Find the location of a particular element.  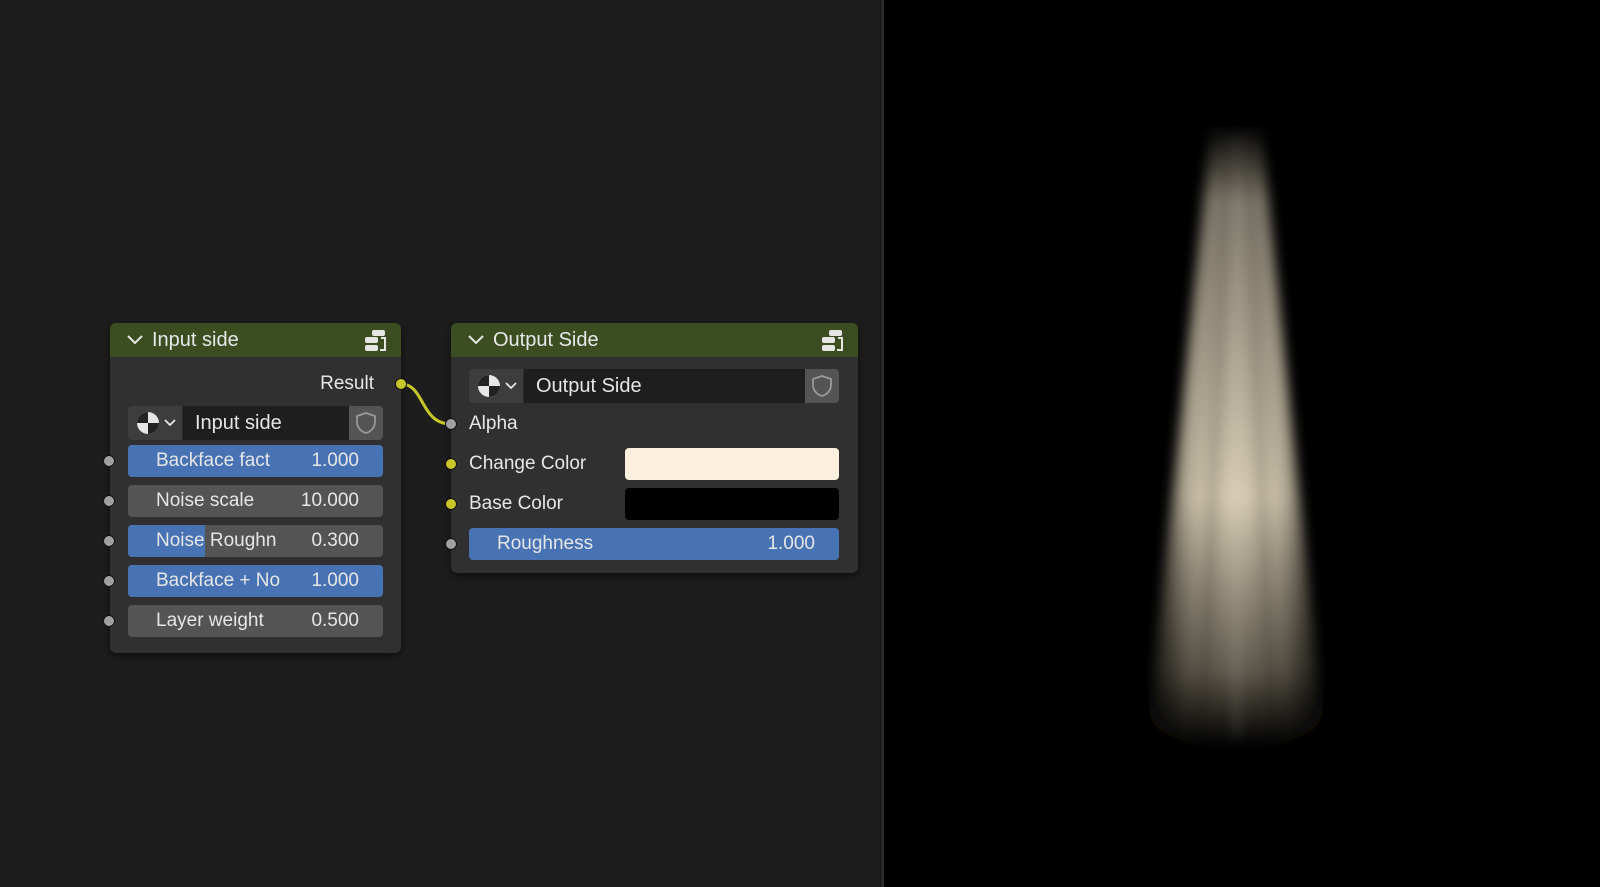

group-name-field: Input side is located at coordinates (266, 423).